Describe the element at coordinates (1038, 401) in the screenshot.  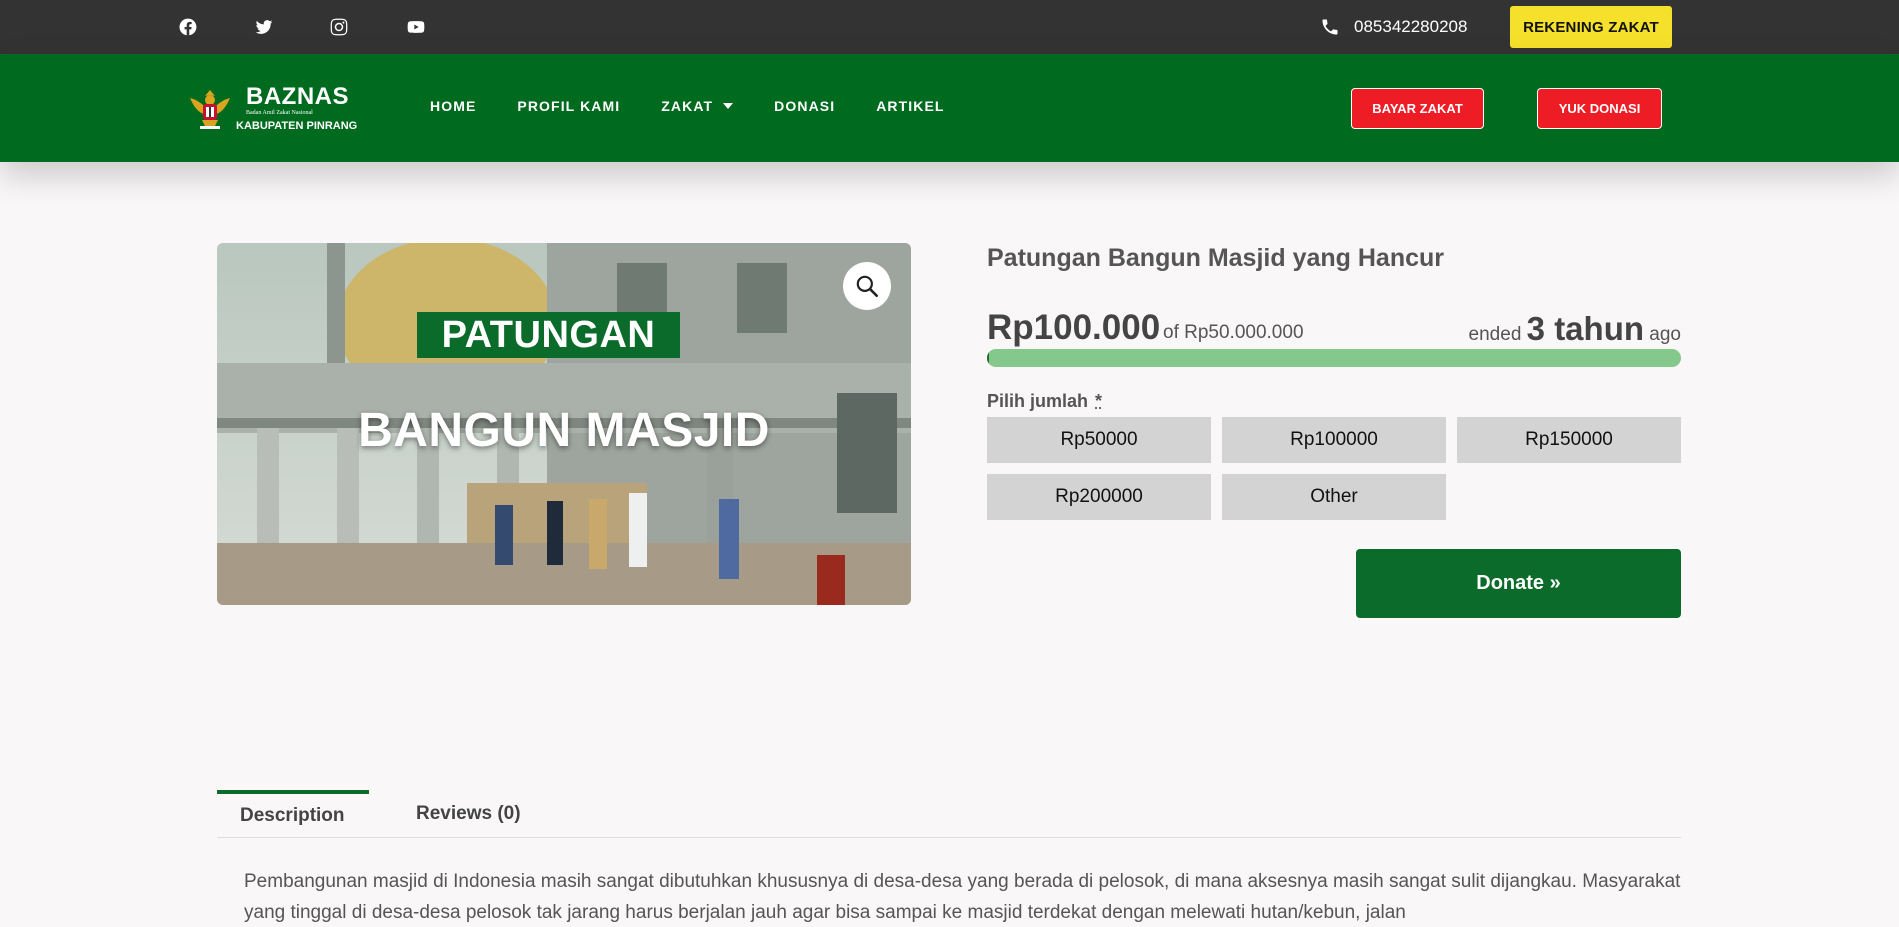
I see `choose-amount-text: Pilih jumlah` at that location.